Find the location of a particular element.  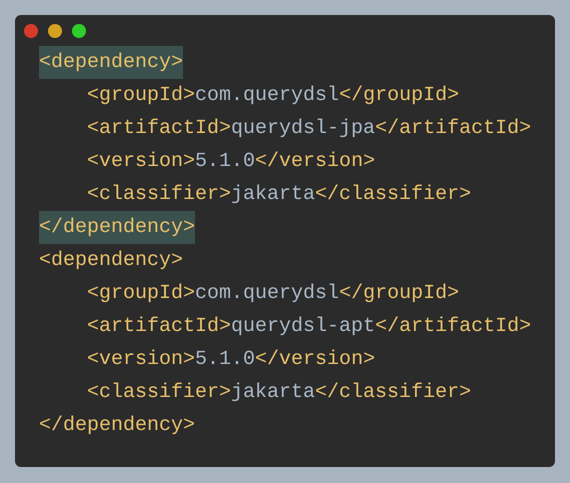

maximize-button is located at coordinates (79, 31).